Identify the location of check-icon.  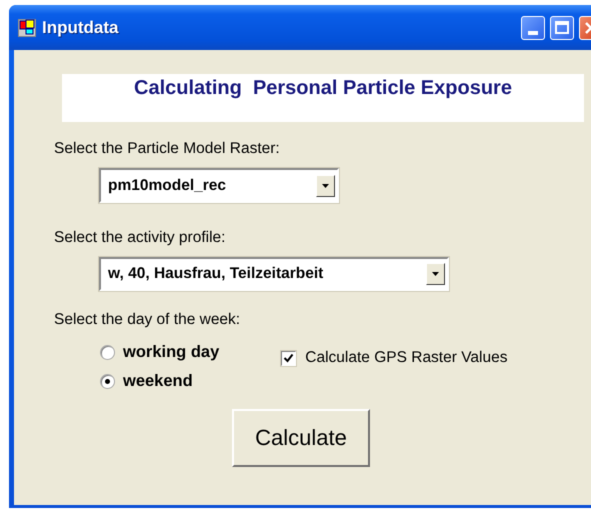
(288, 358).